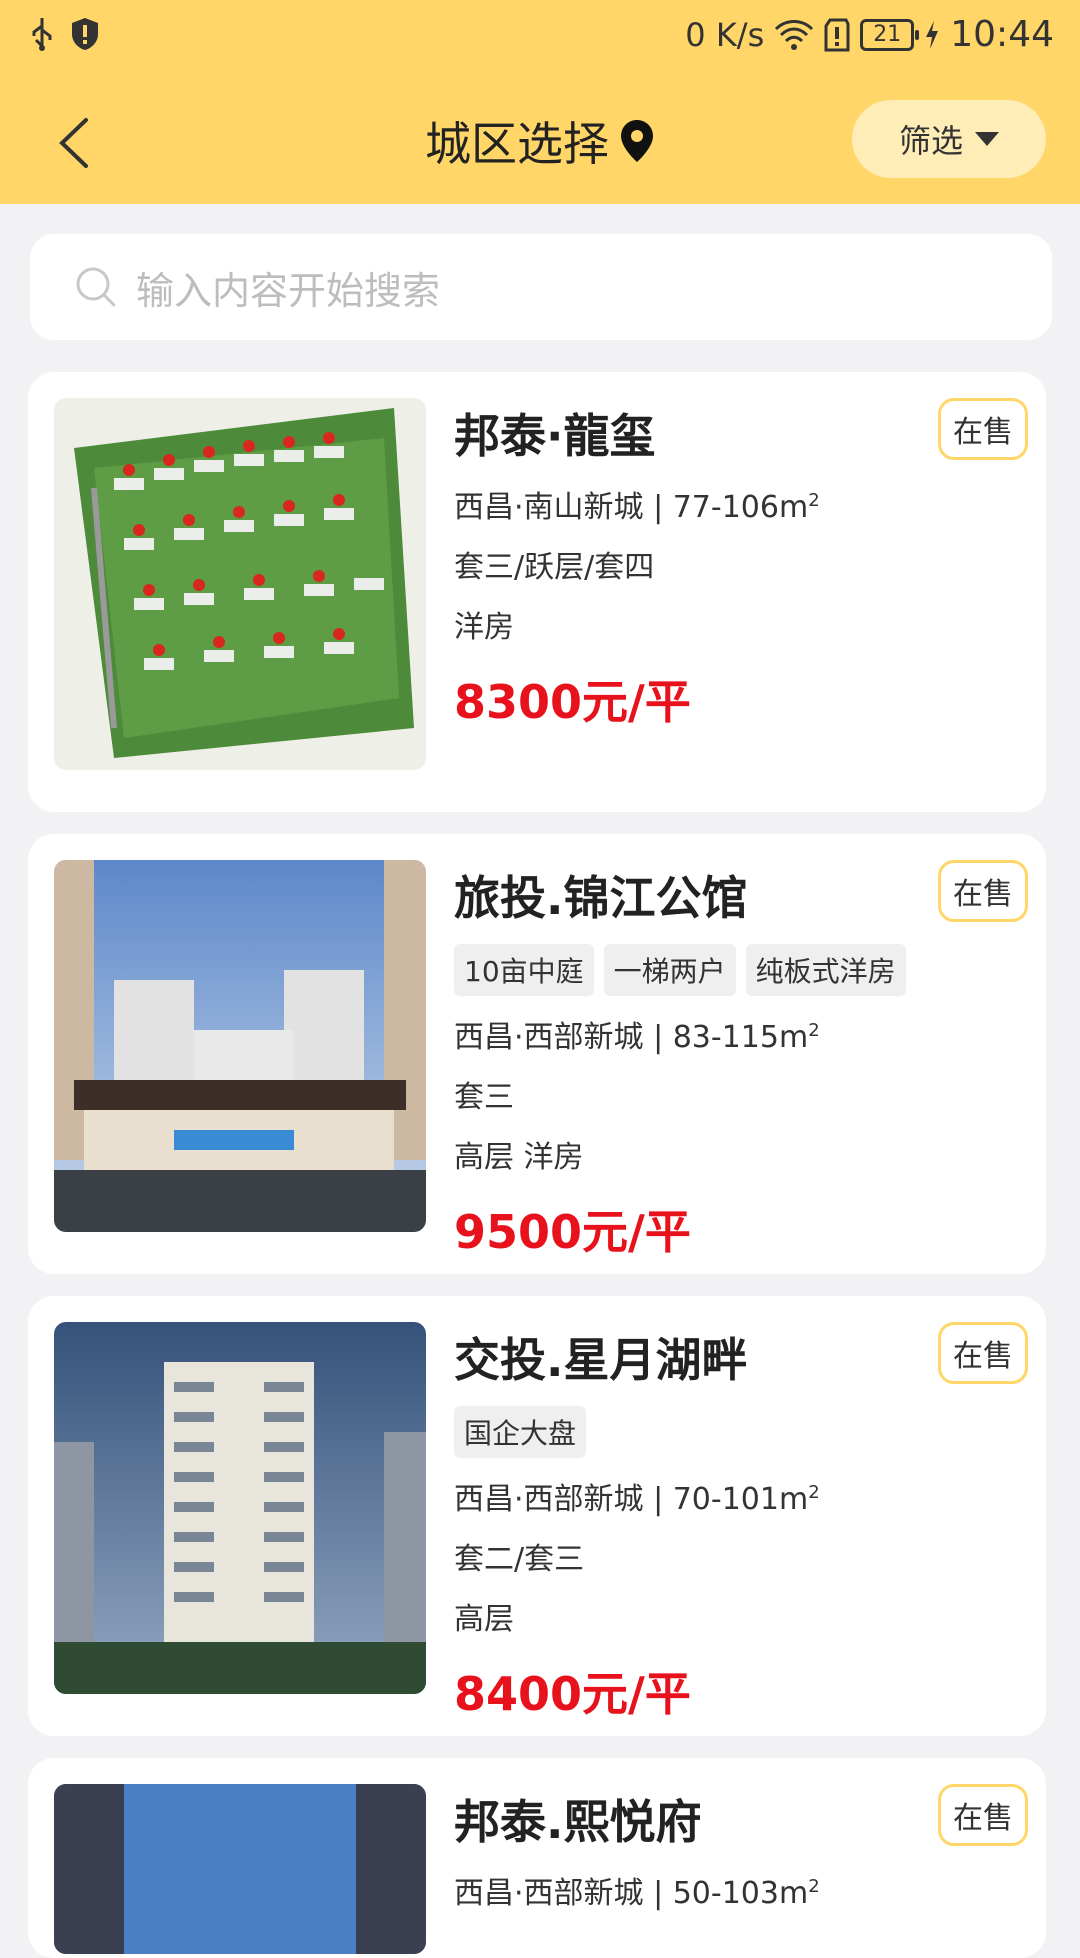  I want to click on usb-icon, so click(42, 34).